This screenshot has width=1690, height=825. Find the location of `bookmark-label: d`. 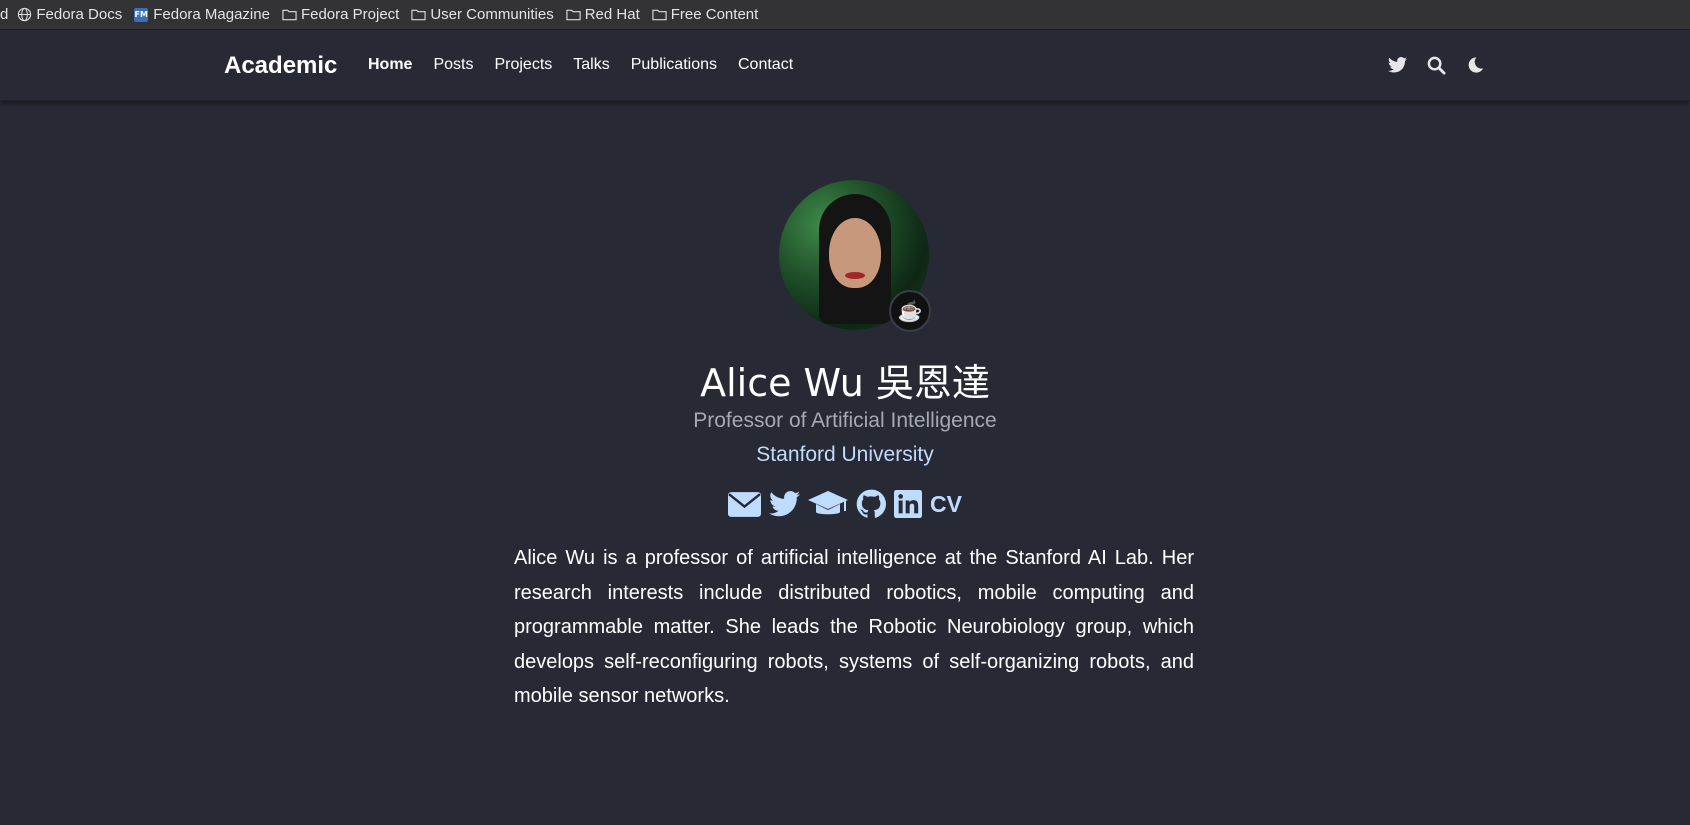

bookmark-label: d is located at coordinates (4, 14).